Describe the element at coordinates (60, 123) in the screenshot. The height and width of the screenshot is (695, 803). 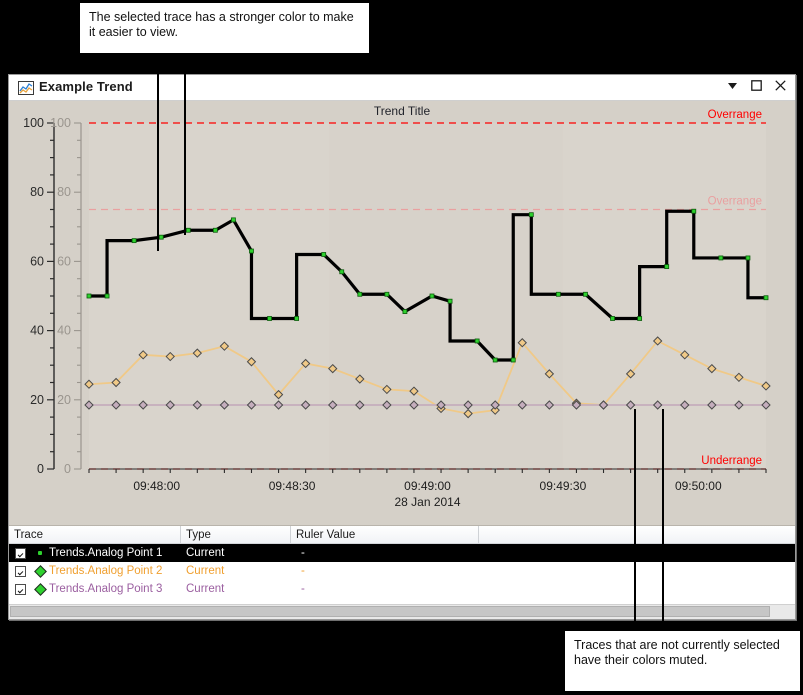
I see `y-tick-label-secondary: 100` at that location.